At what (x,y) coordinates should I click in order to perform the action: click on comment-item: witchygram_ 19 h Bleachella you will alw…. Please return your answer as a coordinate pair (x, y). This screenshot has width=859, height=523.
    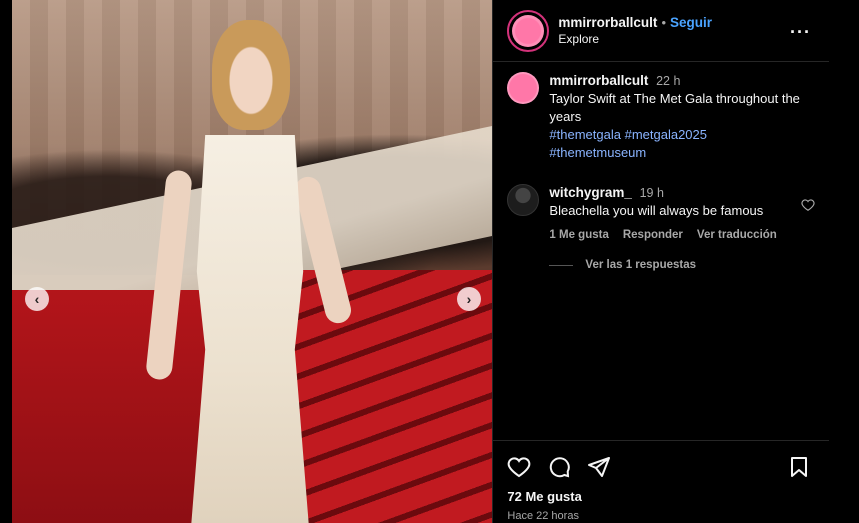
    Looking at the image, I should click on (661, 202).